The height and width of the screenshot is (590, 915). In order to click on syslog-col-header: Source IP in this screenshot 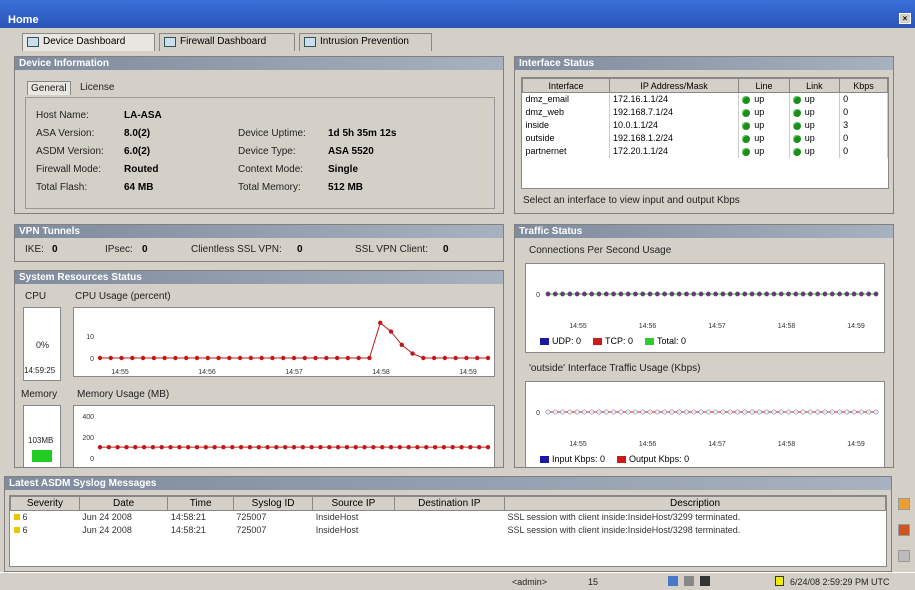, I will do `click(353, 503)`.